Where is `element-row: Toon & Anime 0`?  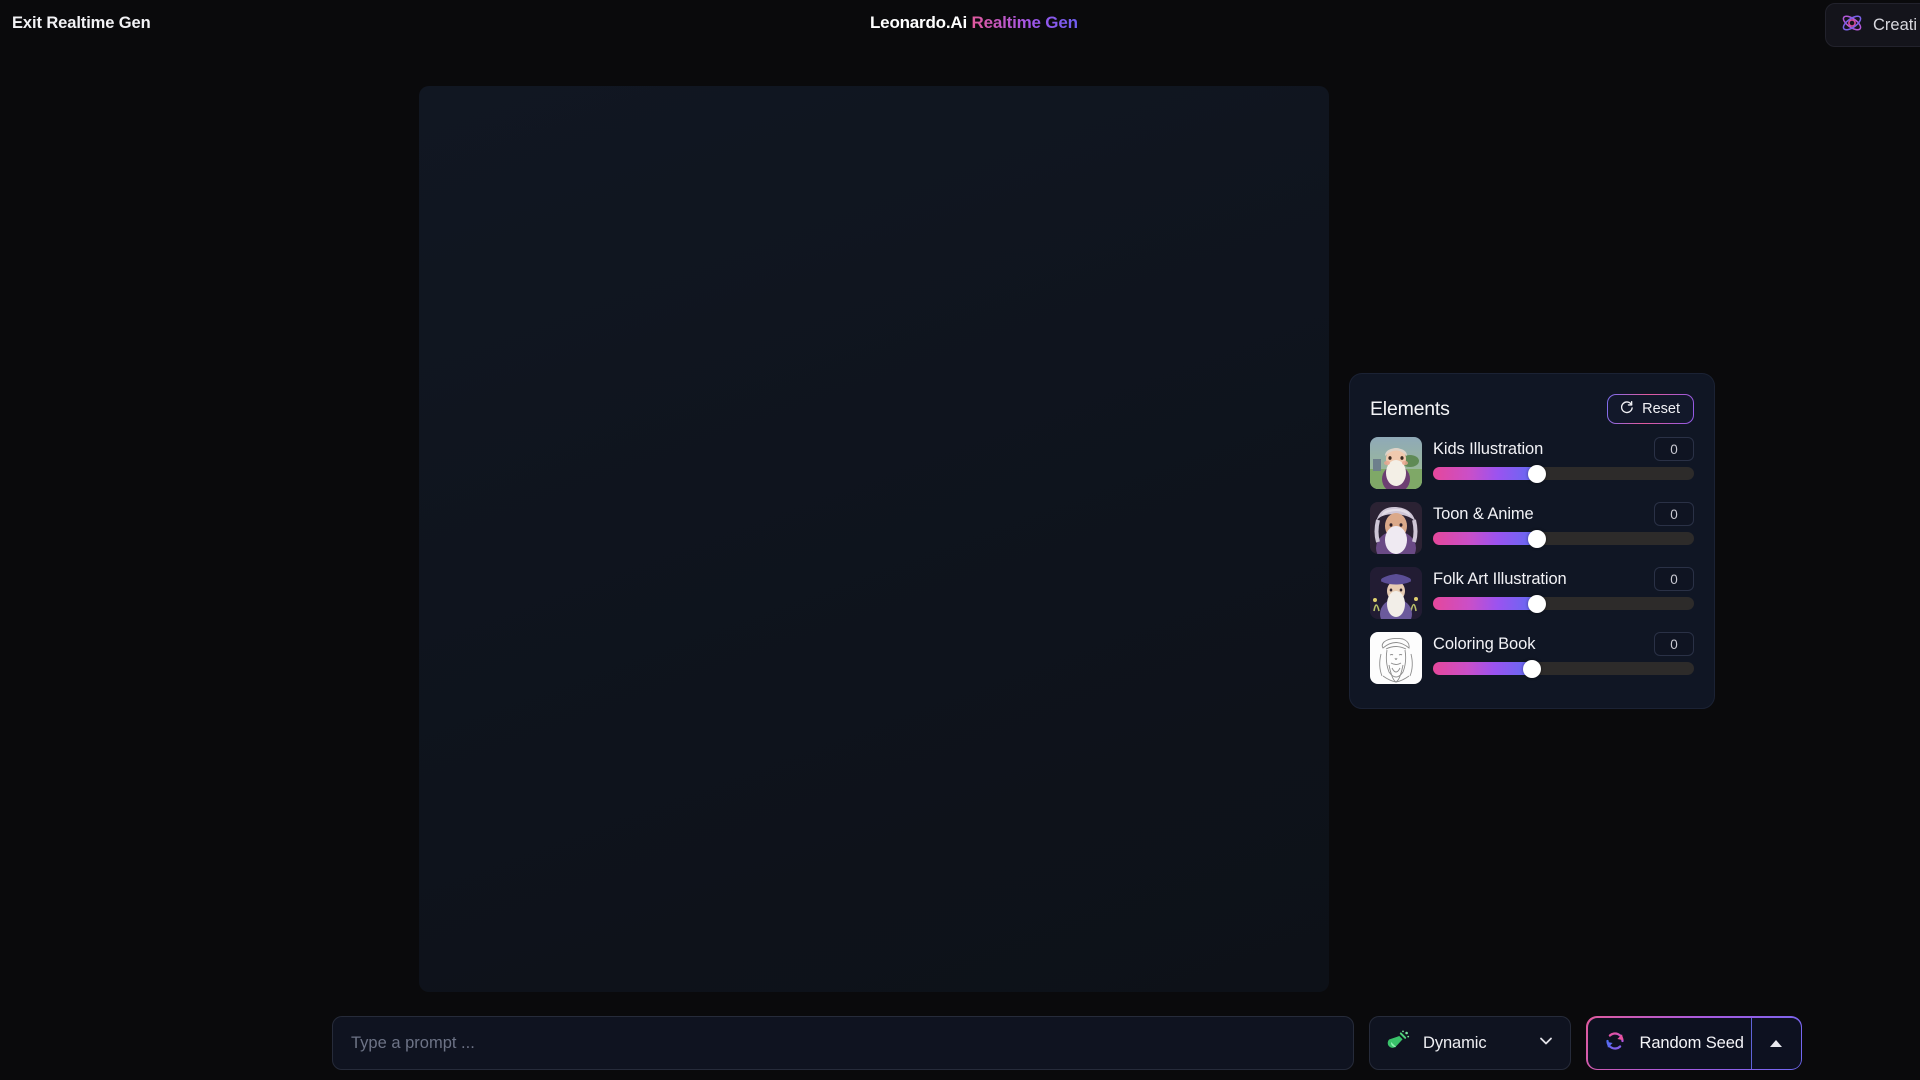 element-row: Toon & Anime 0 is located at coordinates (1532, 533).